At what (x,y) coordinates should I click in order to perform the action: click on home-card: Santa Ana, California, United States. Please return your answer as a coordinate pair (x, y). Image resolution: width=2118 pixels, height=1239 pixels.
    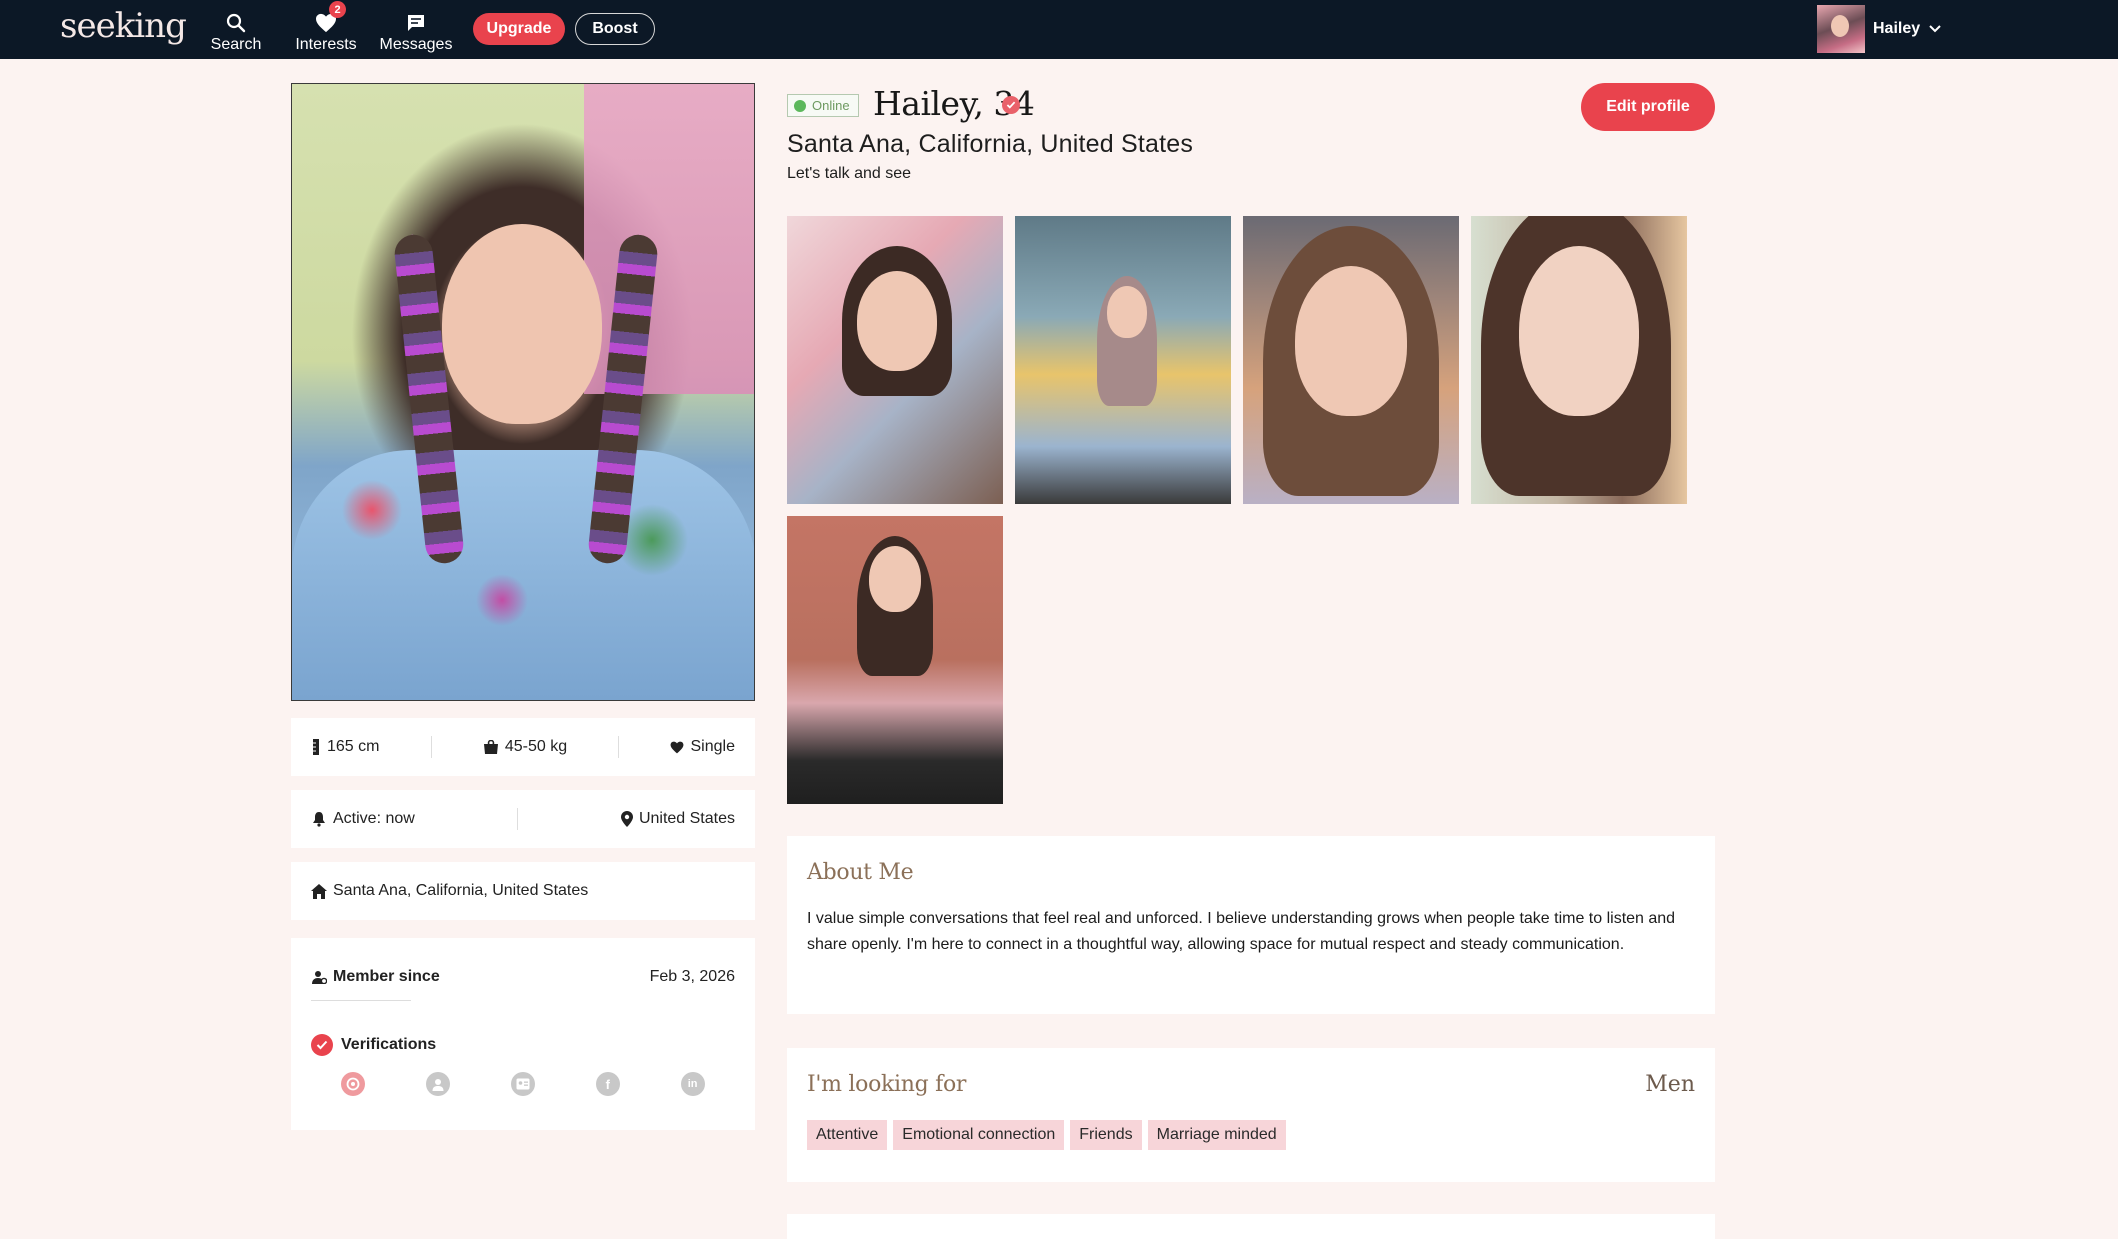
    Looking at the image, I should click on (523, 891).